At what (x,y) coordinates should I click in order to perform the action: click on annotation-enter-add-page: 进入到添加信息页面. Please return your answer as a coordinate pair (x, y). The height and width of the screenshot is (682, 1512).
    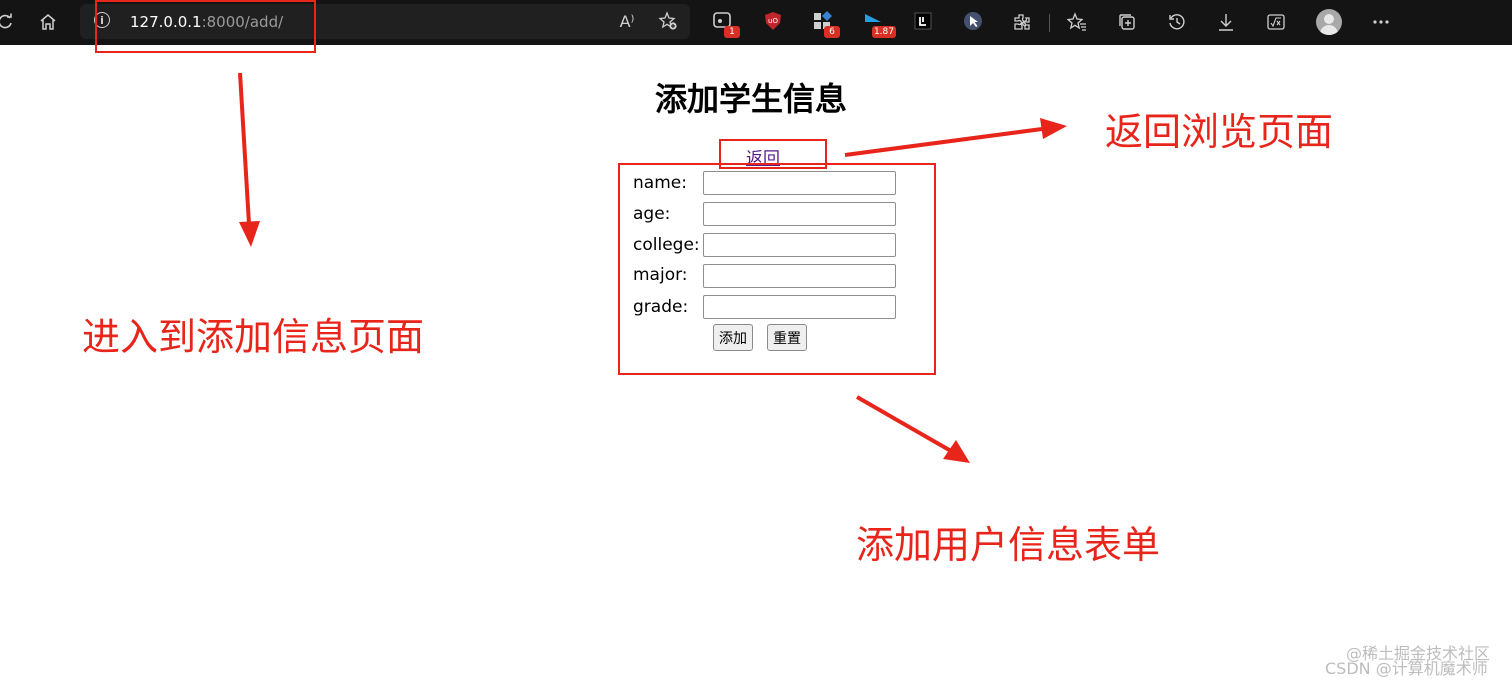
    Looking at the image, I should click on (253, 337).